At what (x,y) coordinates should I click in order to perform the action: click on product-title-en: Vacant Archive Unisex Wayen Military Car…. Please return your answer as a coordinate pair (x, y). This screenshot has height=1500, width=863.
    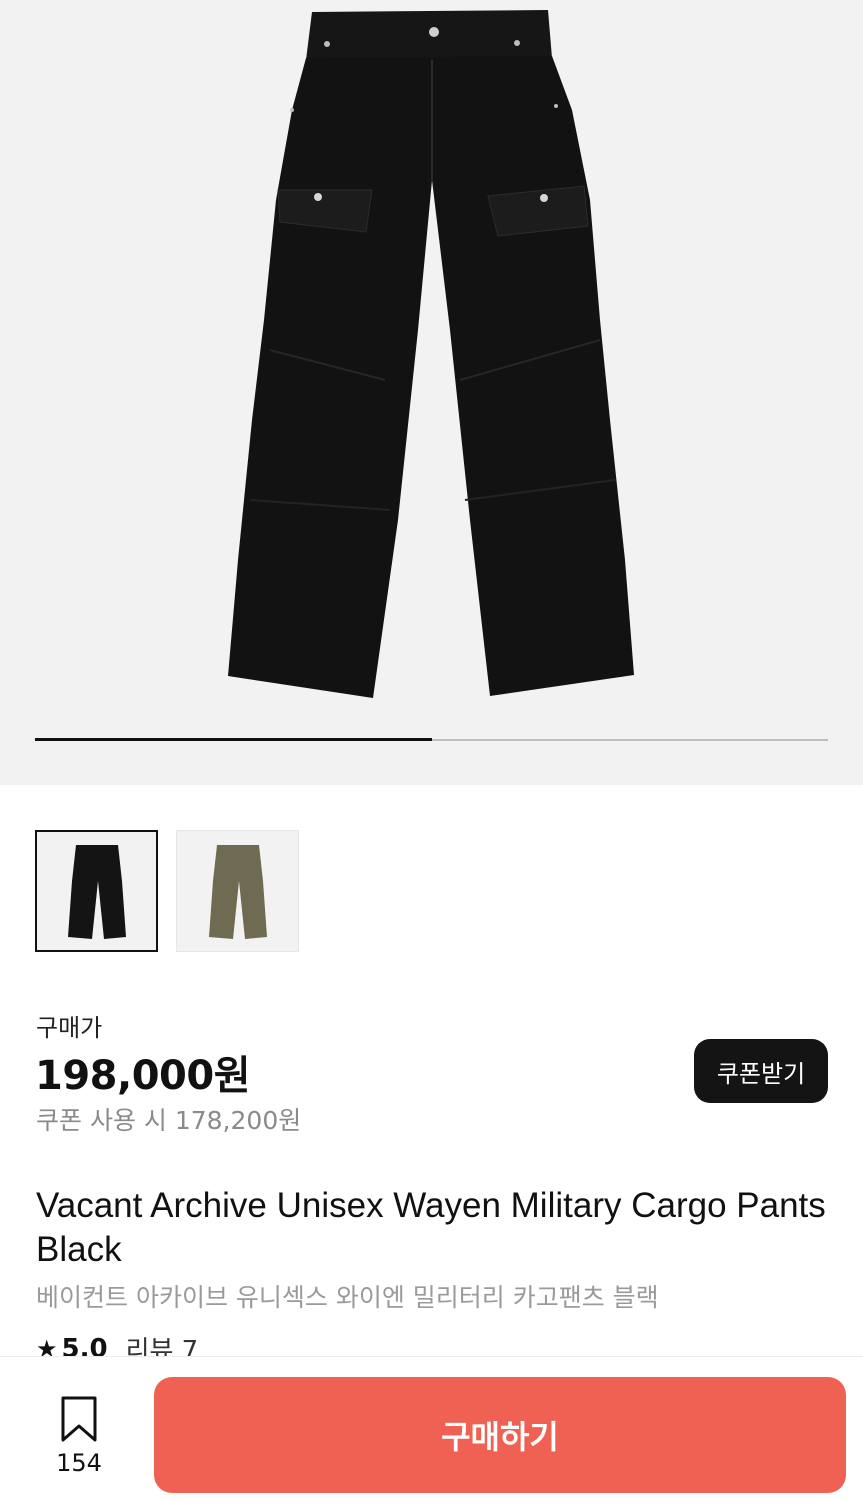
    Looking at the image, I should click on (431, 1227).